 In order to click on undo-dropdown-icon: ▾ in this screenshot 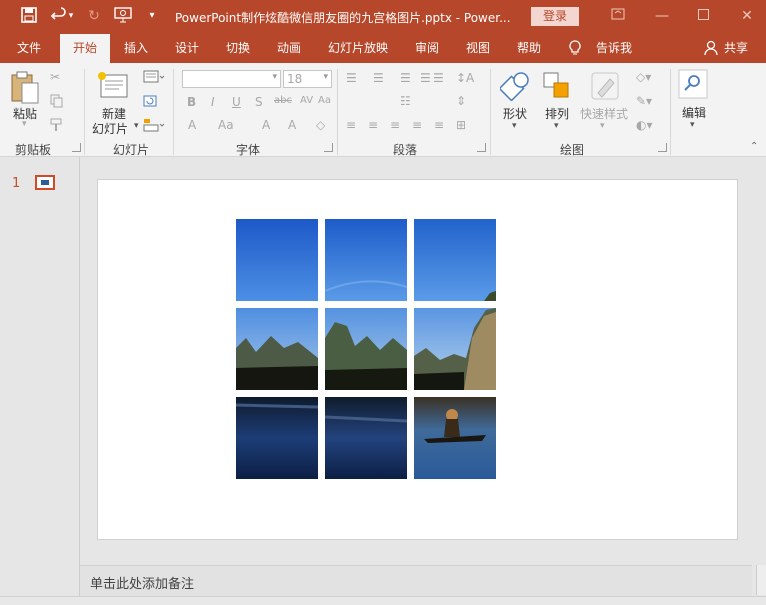, I will do `click(71, 16)`.